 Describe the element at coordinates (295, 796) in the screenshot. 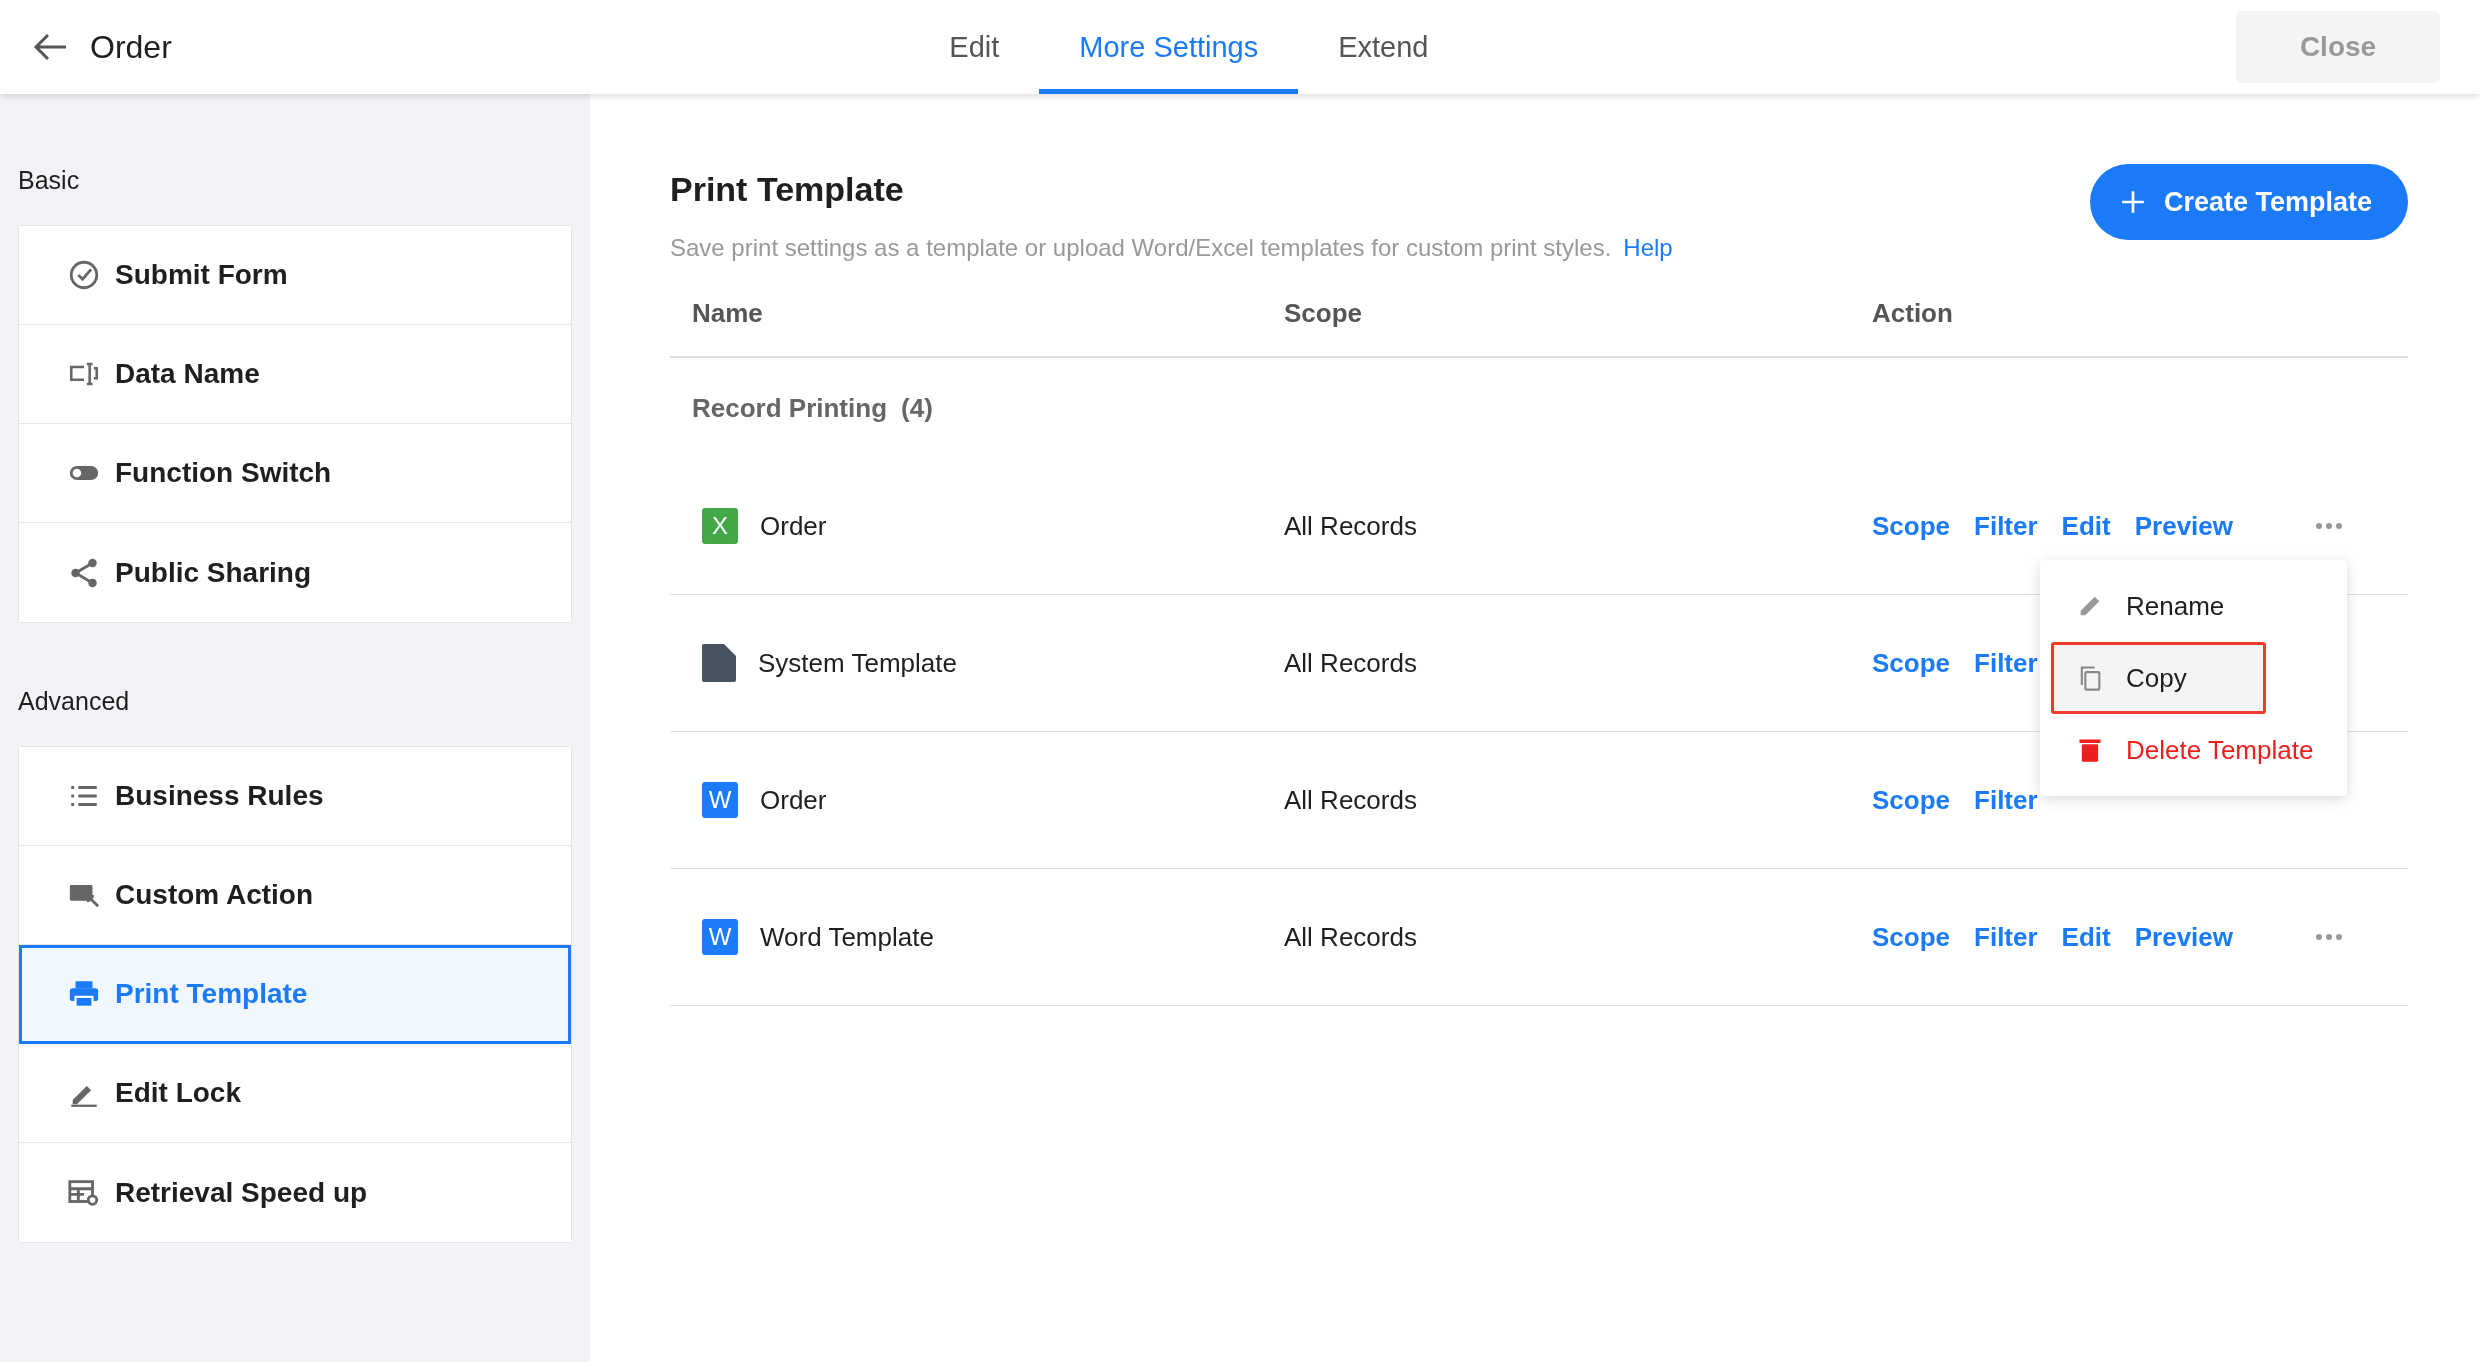

I see `sidebar-item: Business Rules` at that location.